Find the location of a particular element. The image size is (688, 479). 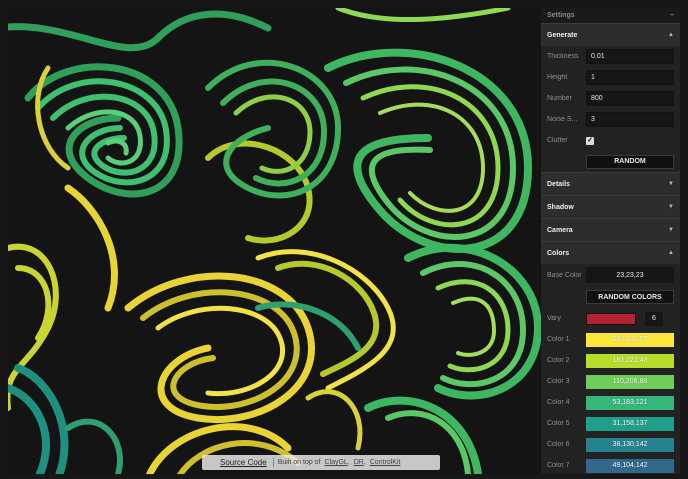

color-label: Color 1 is located at coordinates (558, 339).